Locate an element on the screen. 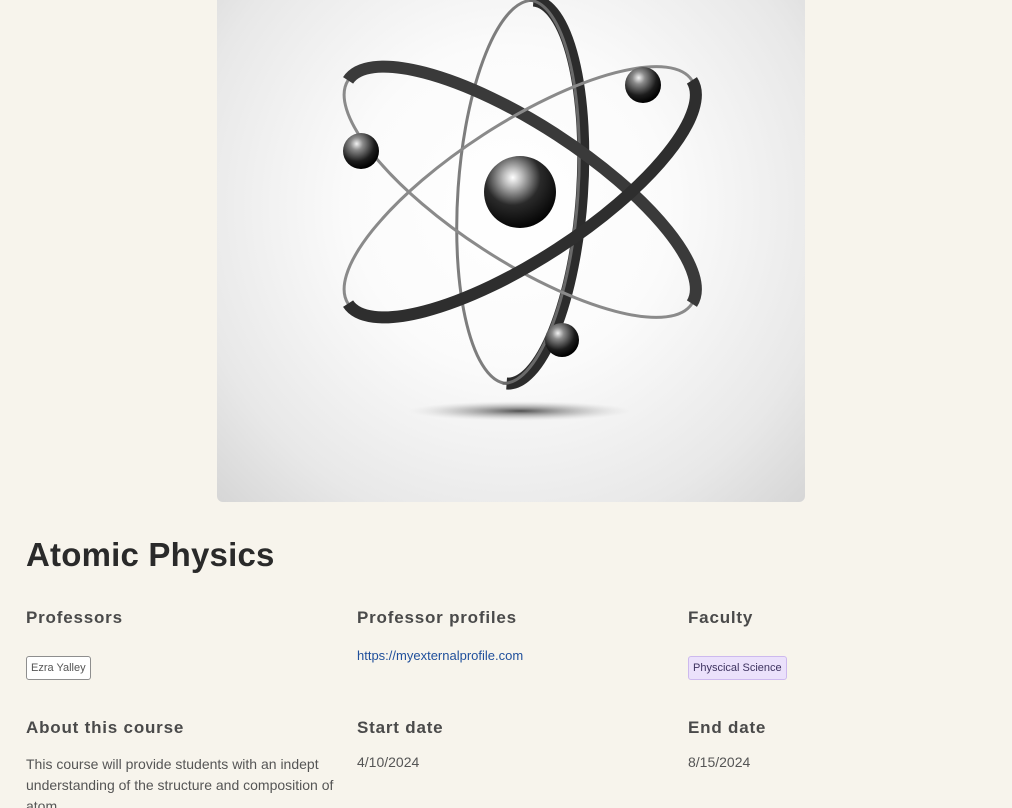  faculty-section: Faculty Physcical Science is located at coordinates (848, 644).